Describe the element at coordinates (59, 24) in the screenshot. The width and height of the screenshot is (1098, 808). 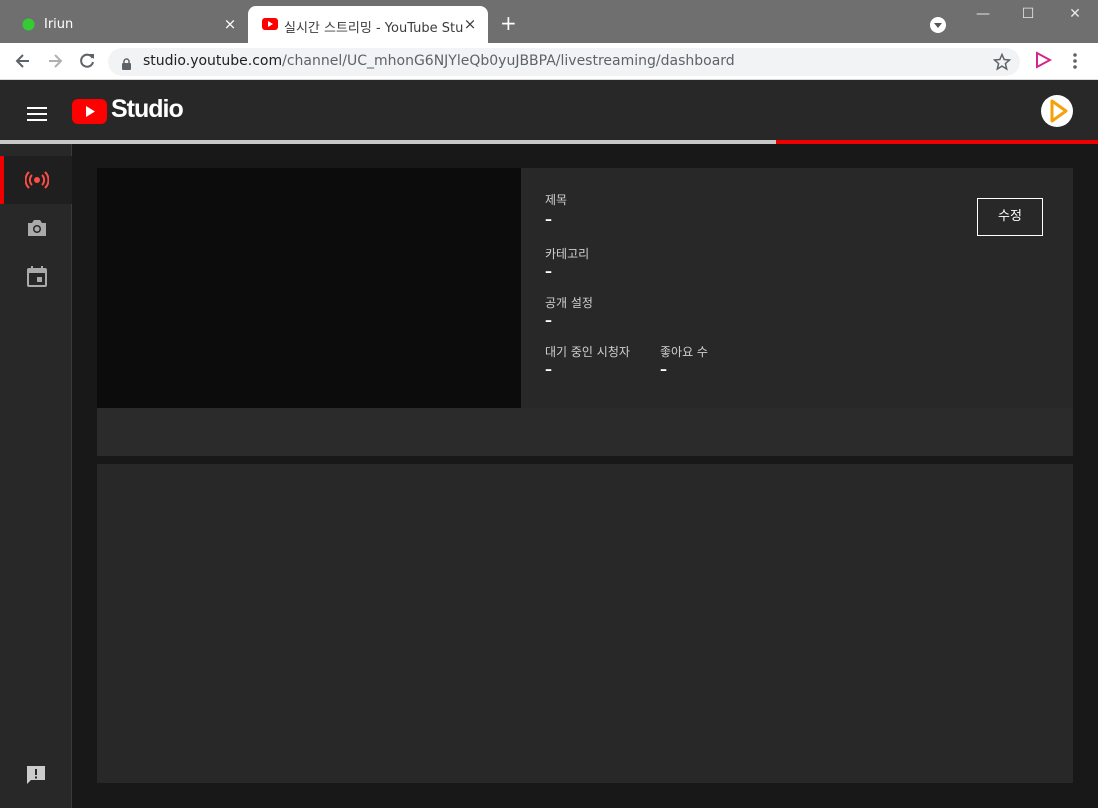
I see `tab-title: Iriun` at that location.